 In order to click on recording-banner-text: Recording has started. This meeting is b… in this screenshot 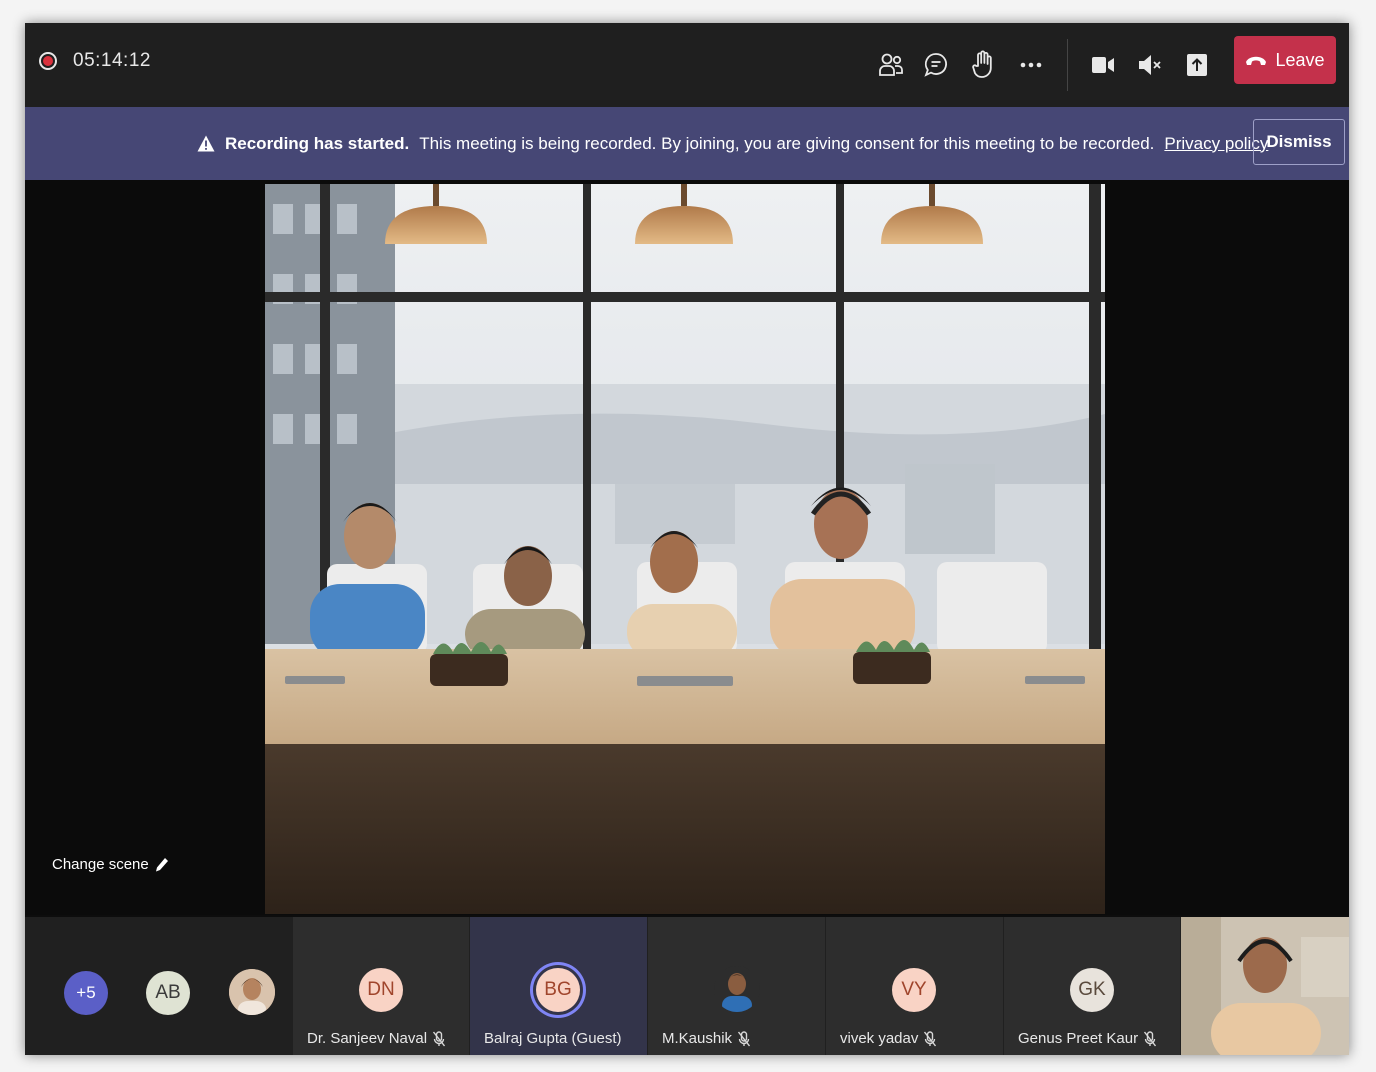, I will do `click(732, 143)`.